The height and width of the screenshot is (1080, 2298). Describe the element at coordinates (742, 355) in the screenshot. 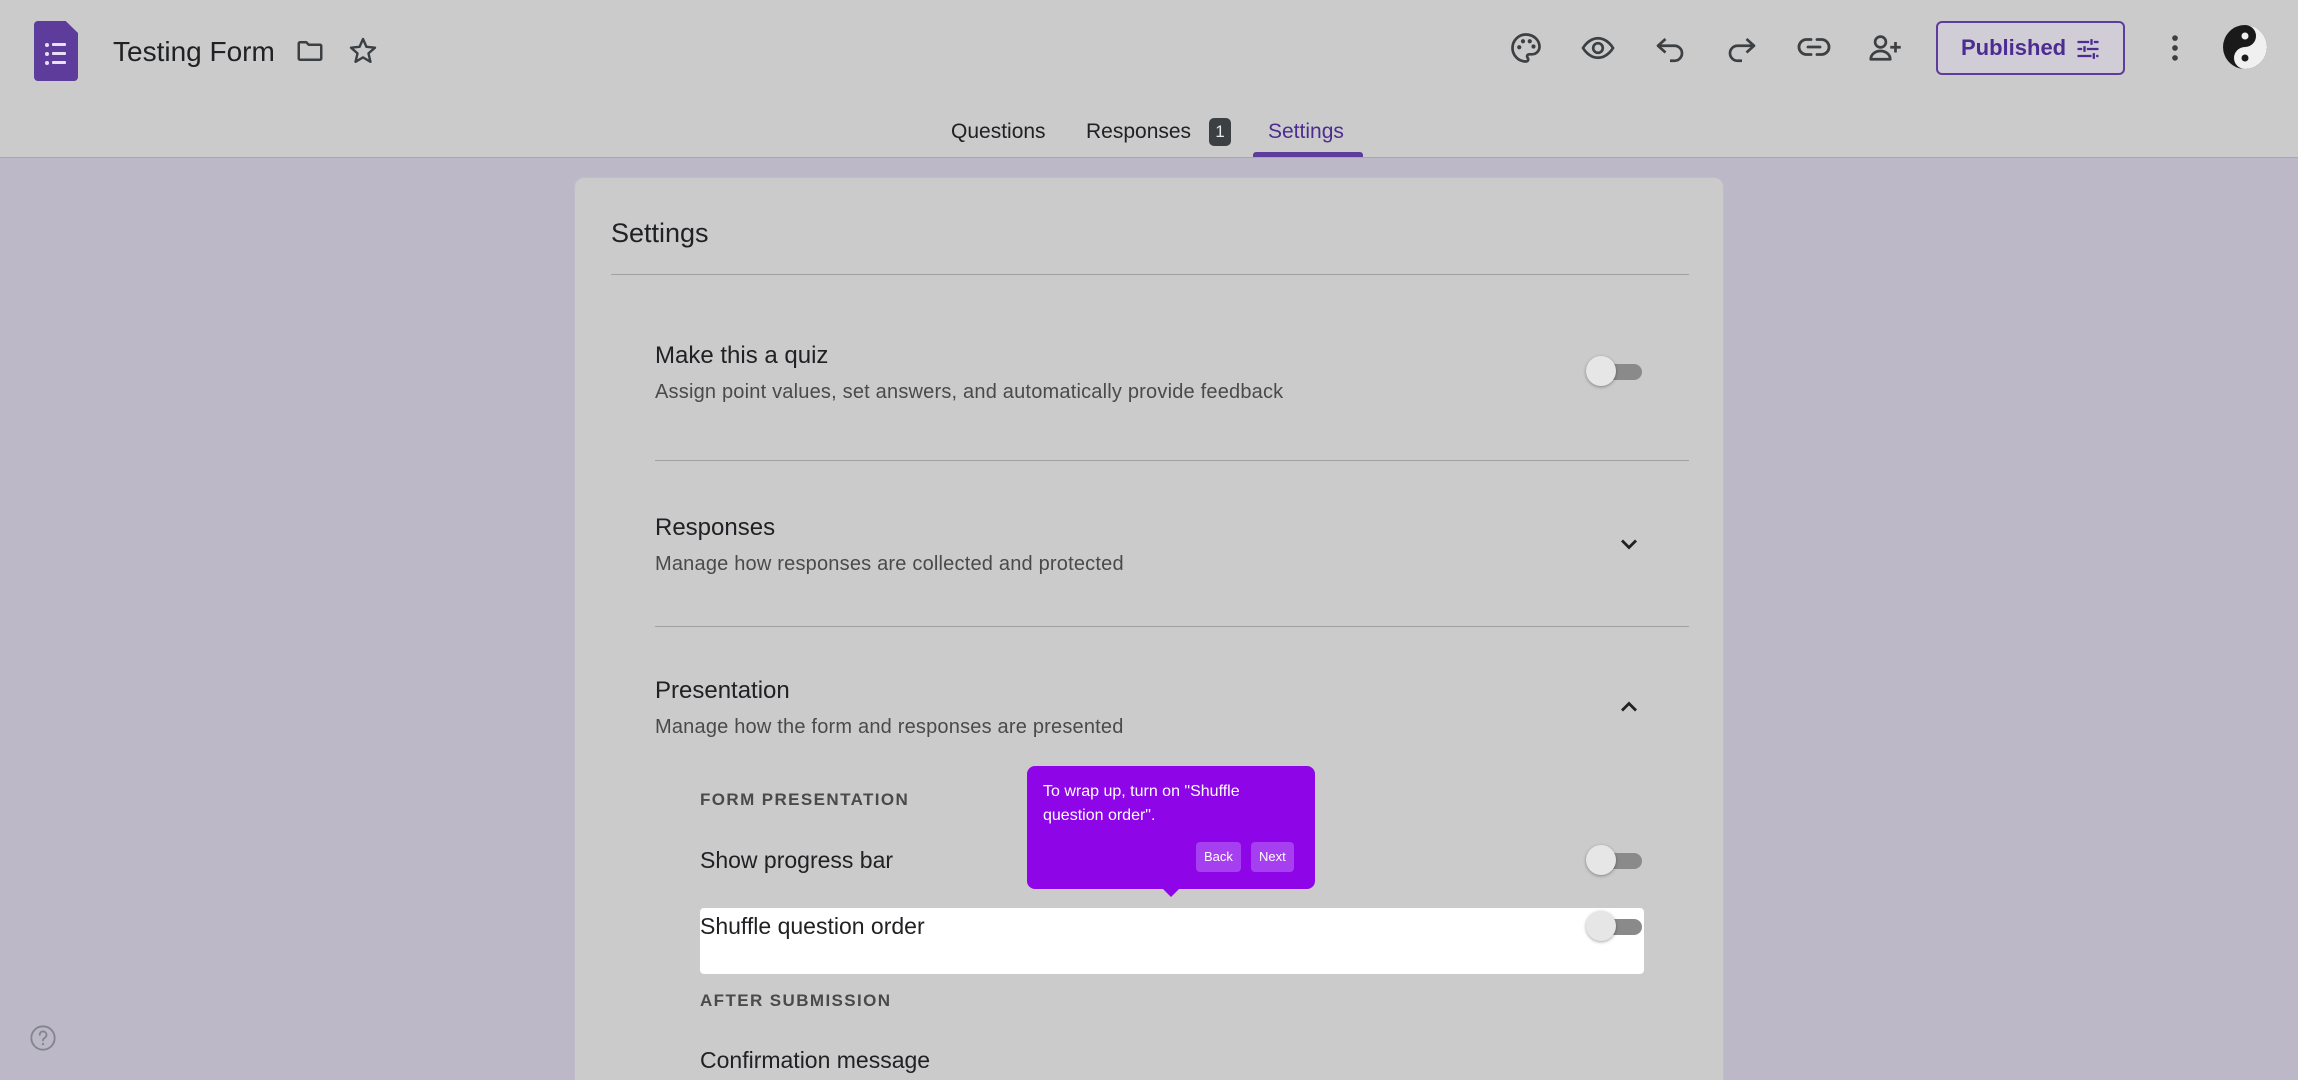

I see `quiz-title: Make this a quiz` at that location.